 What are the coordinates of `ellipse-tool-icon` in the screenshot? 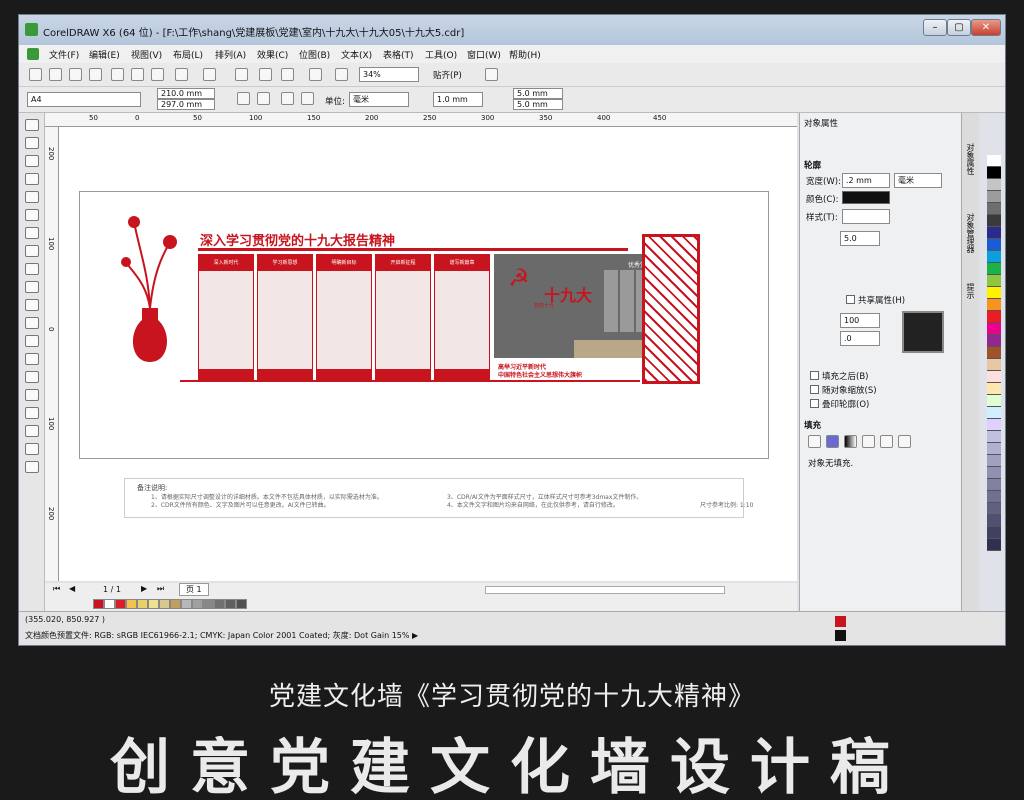 It's located at (32, 251).